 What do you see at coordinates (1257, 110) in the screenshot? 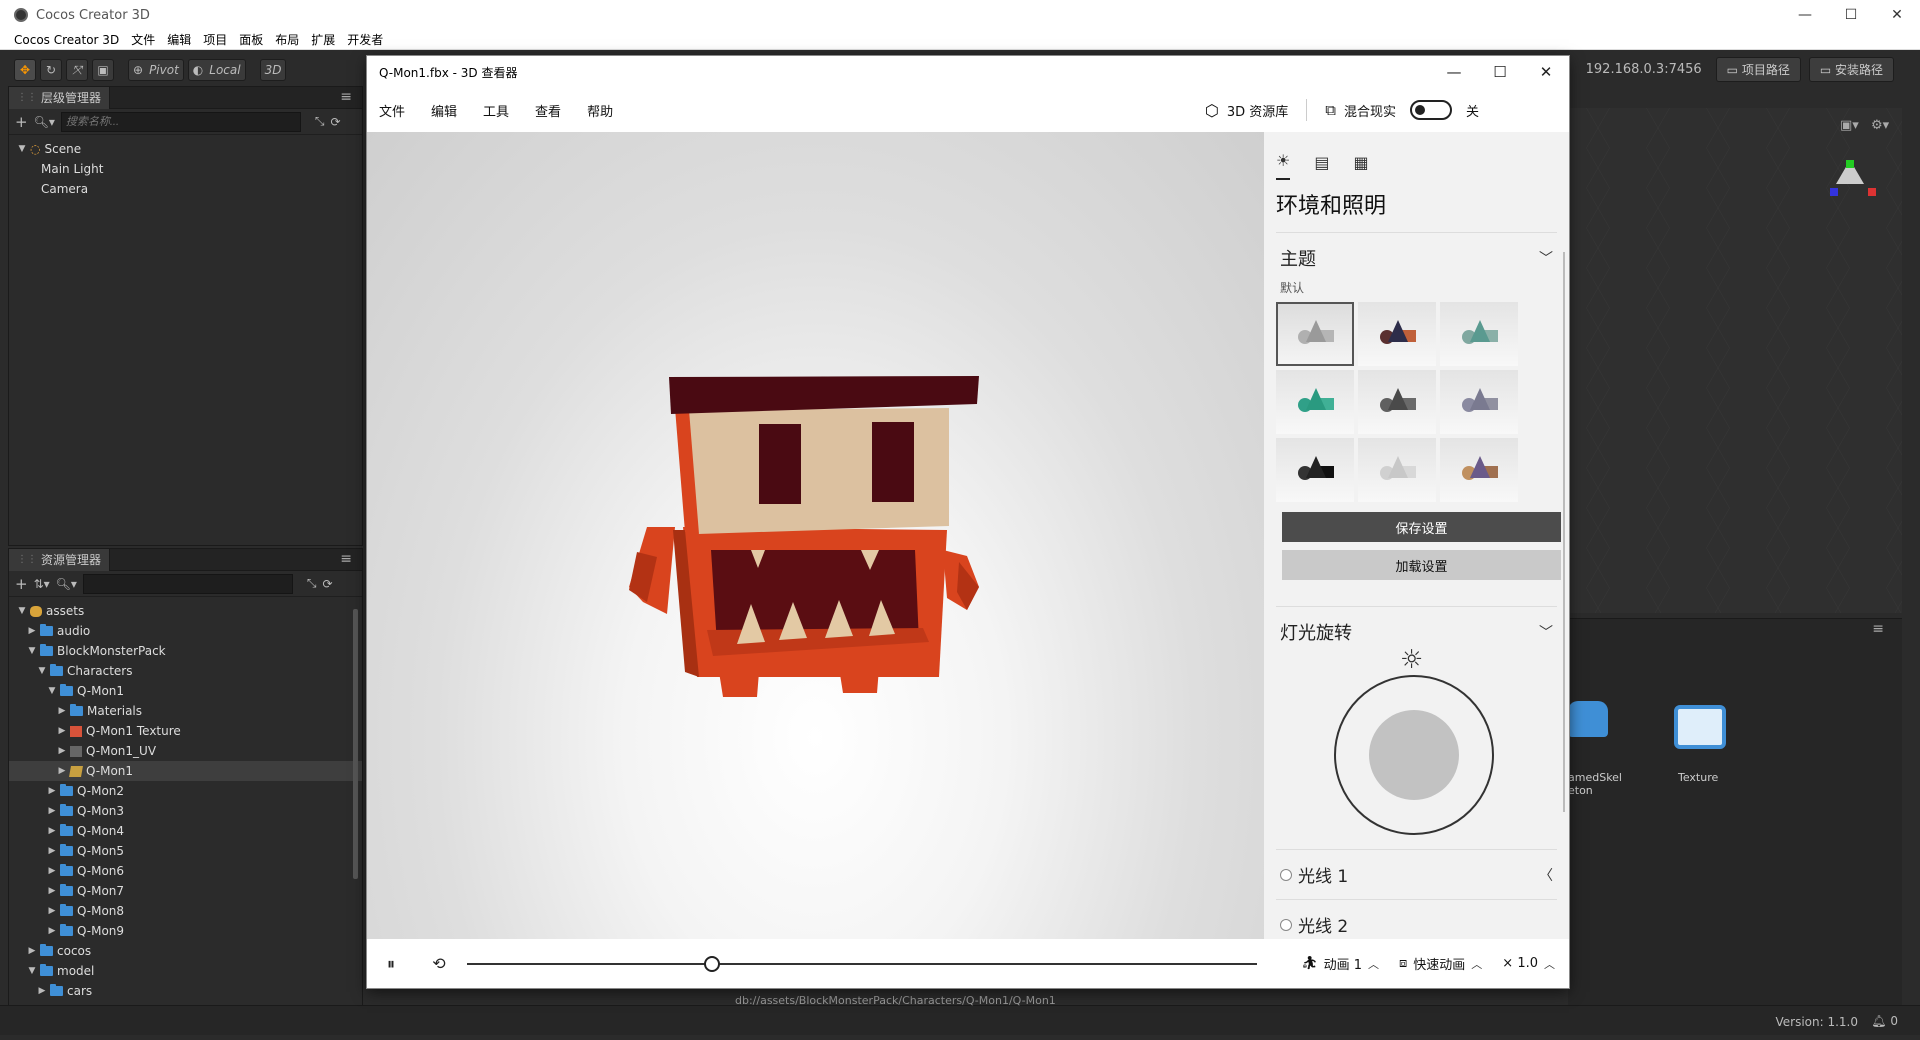
I see `3d-library-button: 3D 资源库` at bounding box center [1257, 110].